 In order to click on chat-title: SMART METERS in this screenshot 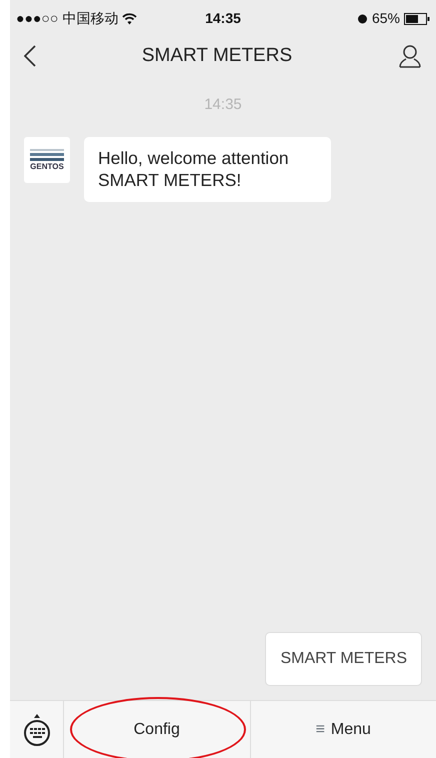, I will do `click(217, 56)`.